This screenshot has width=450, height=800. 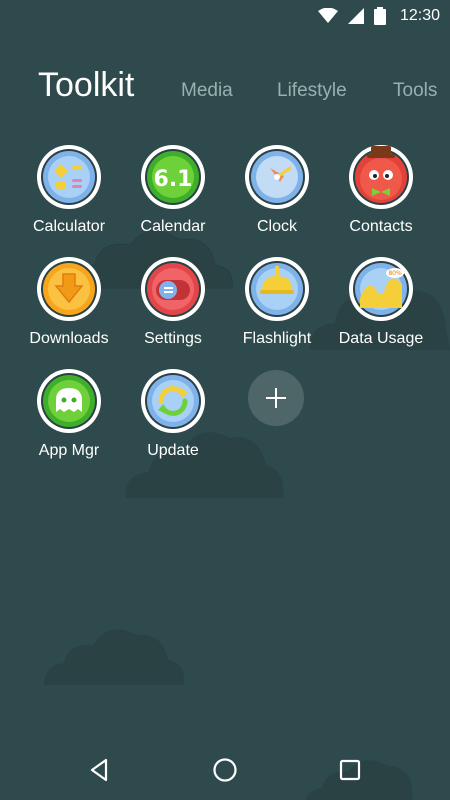 I want to click on home-icon, so click(x=225, y=770).